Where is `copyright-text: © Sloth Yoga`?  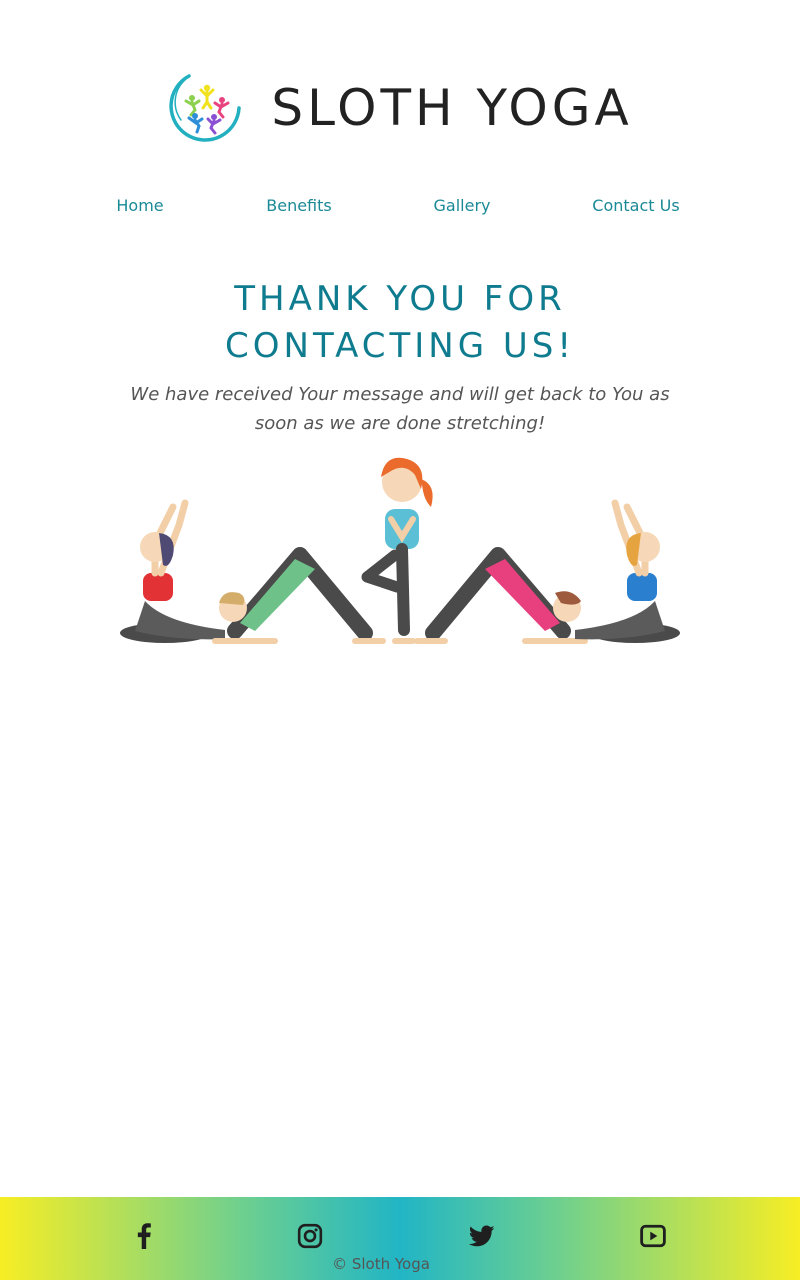
copyright-text: © Sloth Yoga is located at coordinates (381, 1264).